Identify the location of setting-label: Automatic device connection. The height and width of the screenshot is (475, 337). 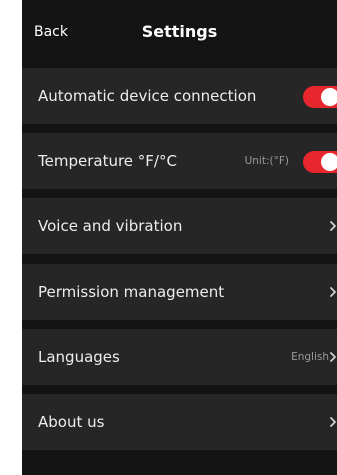
(147, 96).